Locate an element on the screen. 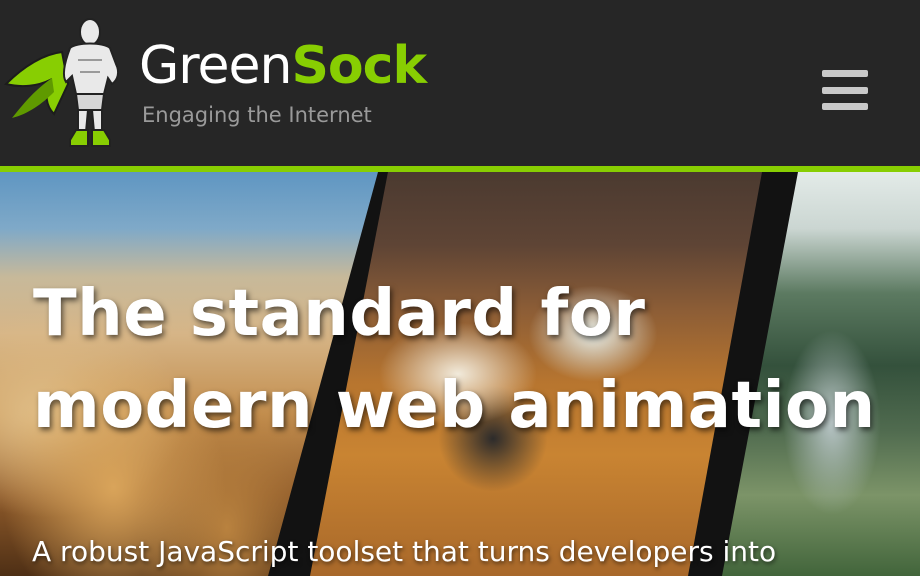  greensock-mascot-logo is located at coordinates (63, 82).